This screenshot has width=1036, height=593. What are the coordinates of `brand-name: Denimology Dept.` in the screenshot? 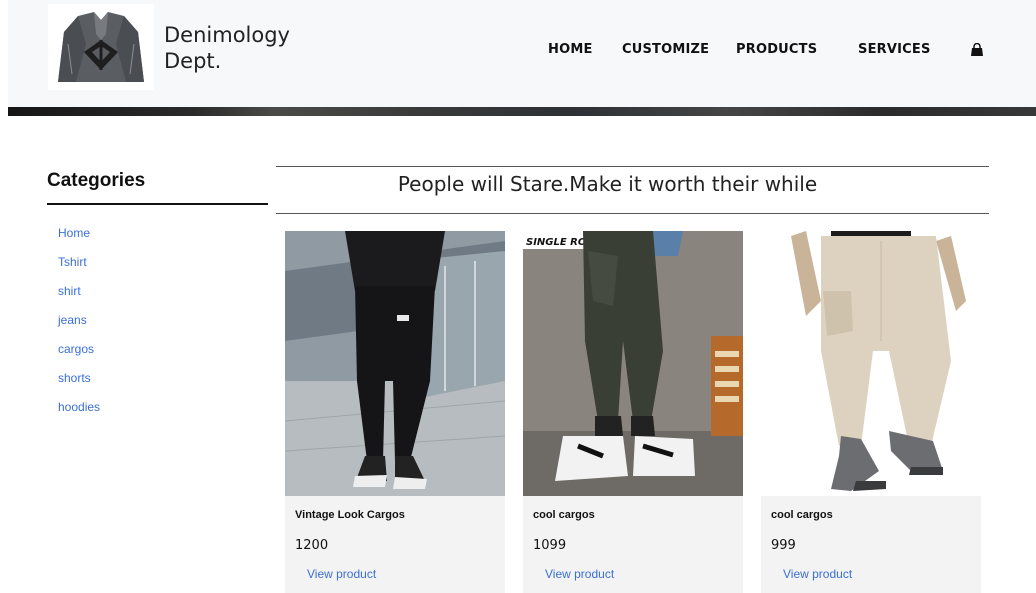 It's located at (254, 48).